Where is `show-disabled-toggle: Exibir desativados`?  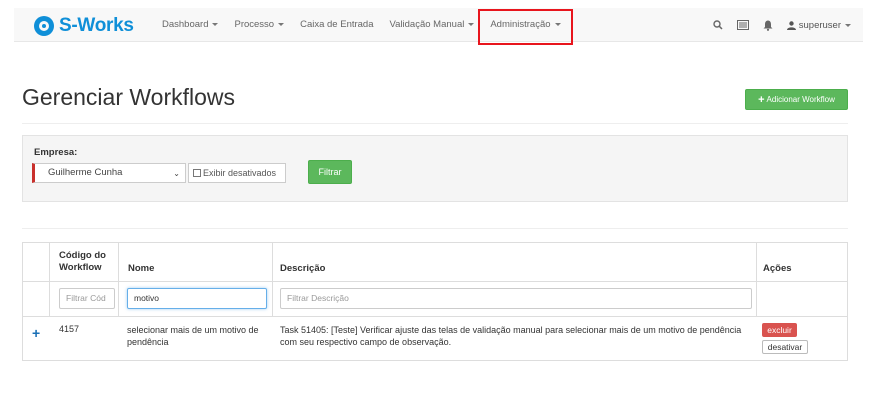
show-disabled-toggle: Exibir desativados is located at coordinates (237, 173).